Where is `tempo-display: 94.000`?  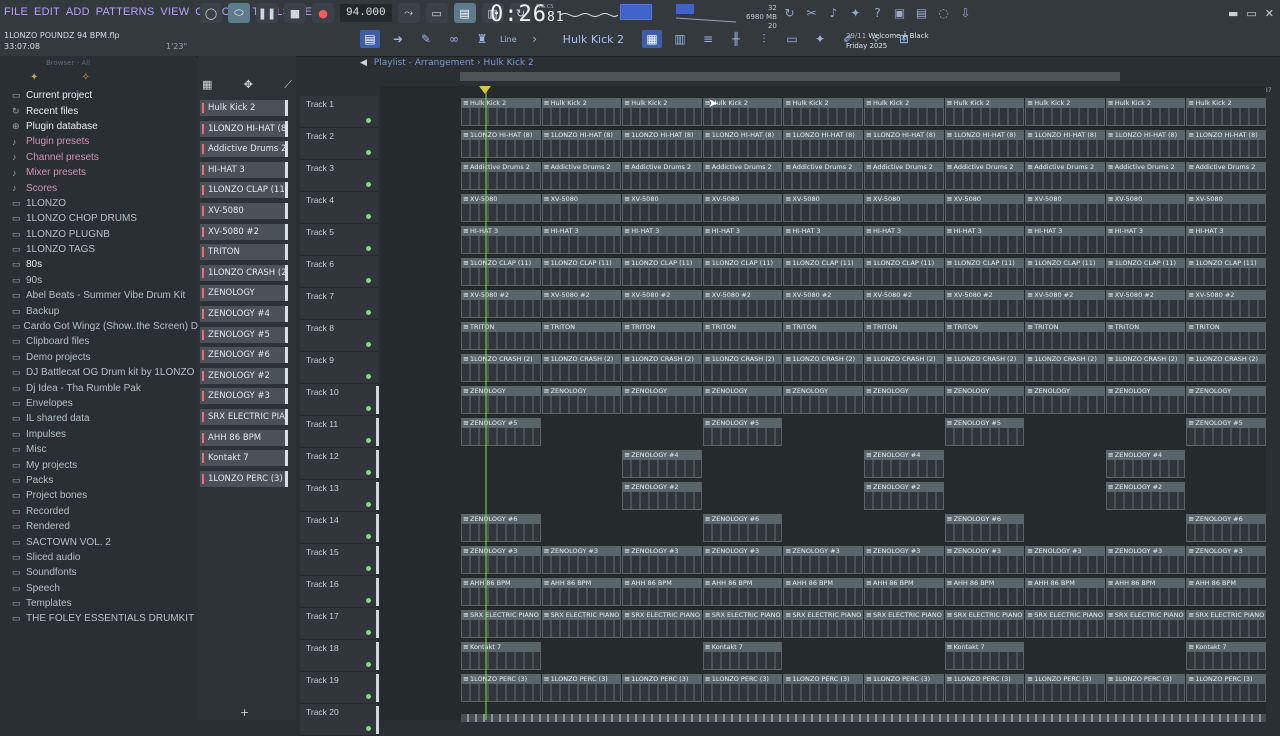
tempo-display: 94.000 is located at coordinates (366, 13).